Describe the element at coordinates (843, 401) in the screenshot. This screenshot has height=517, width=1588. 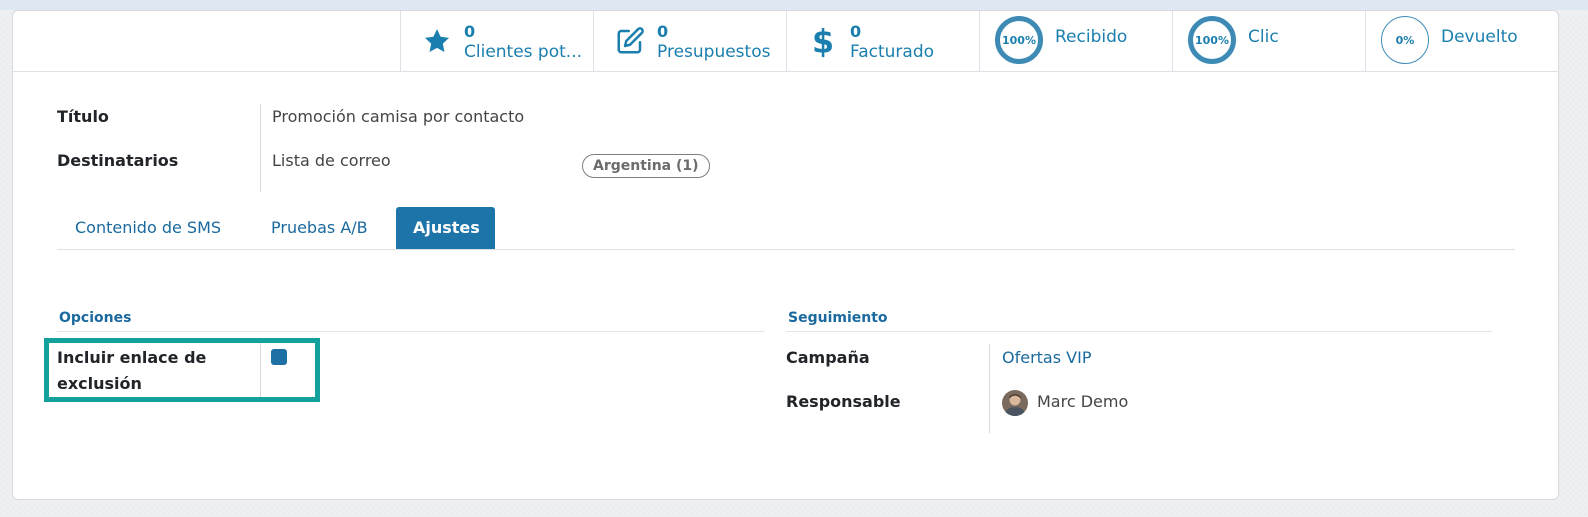
I see `responsible-label: Responsable` at that location.